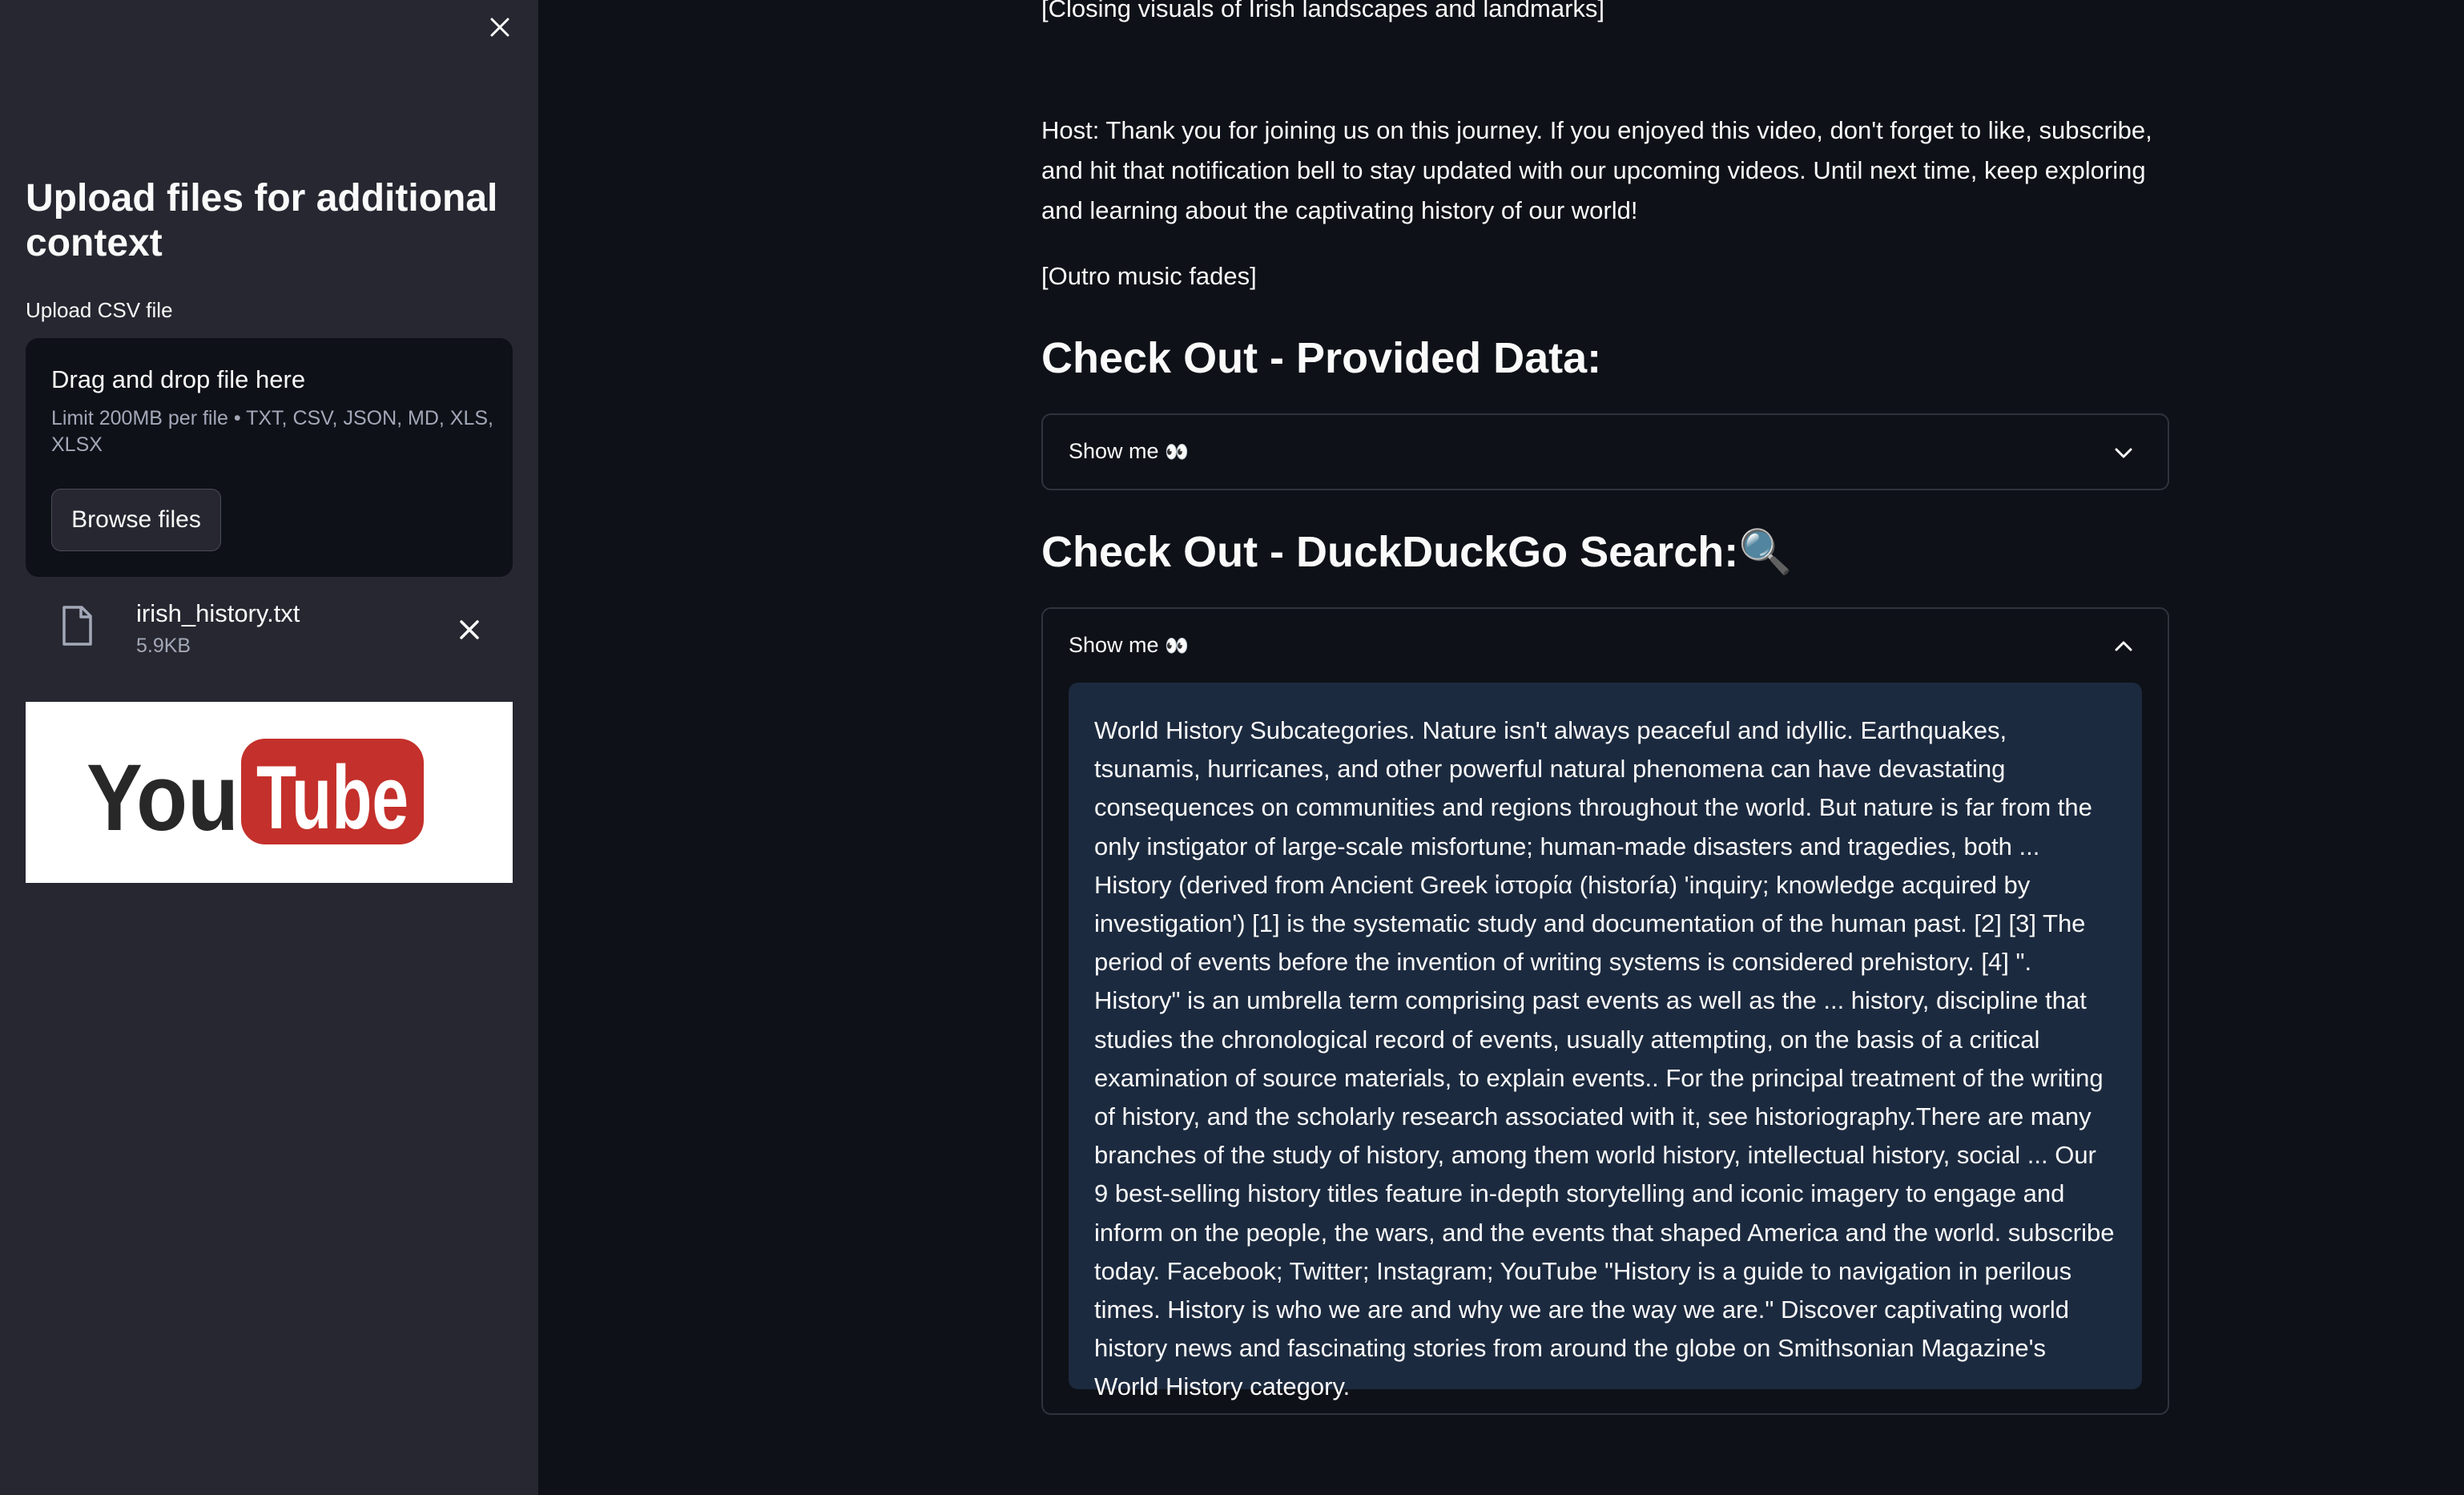 The width and height of the screenshot is (2464, 1495). What do you see at coordinates (2123, 452) in the screenshot?
I see `chevron-down-icon` at bounding box center [2123, 452].